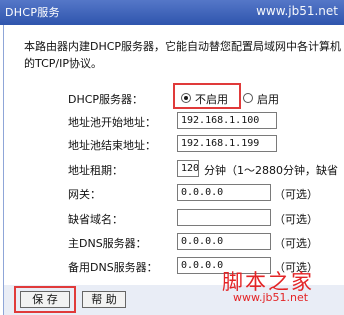 Image resolution: width=344 pixels, height=315 pixels. Describe the element at coordinates (227, 143) in the screenshot. I see `end-address-input: 192.168.1.199` at that location.